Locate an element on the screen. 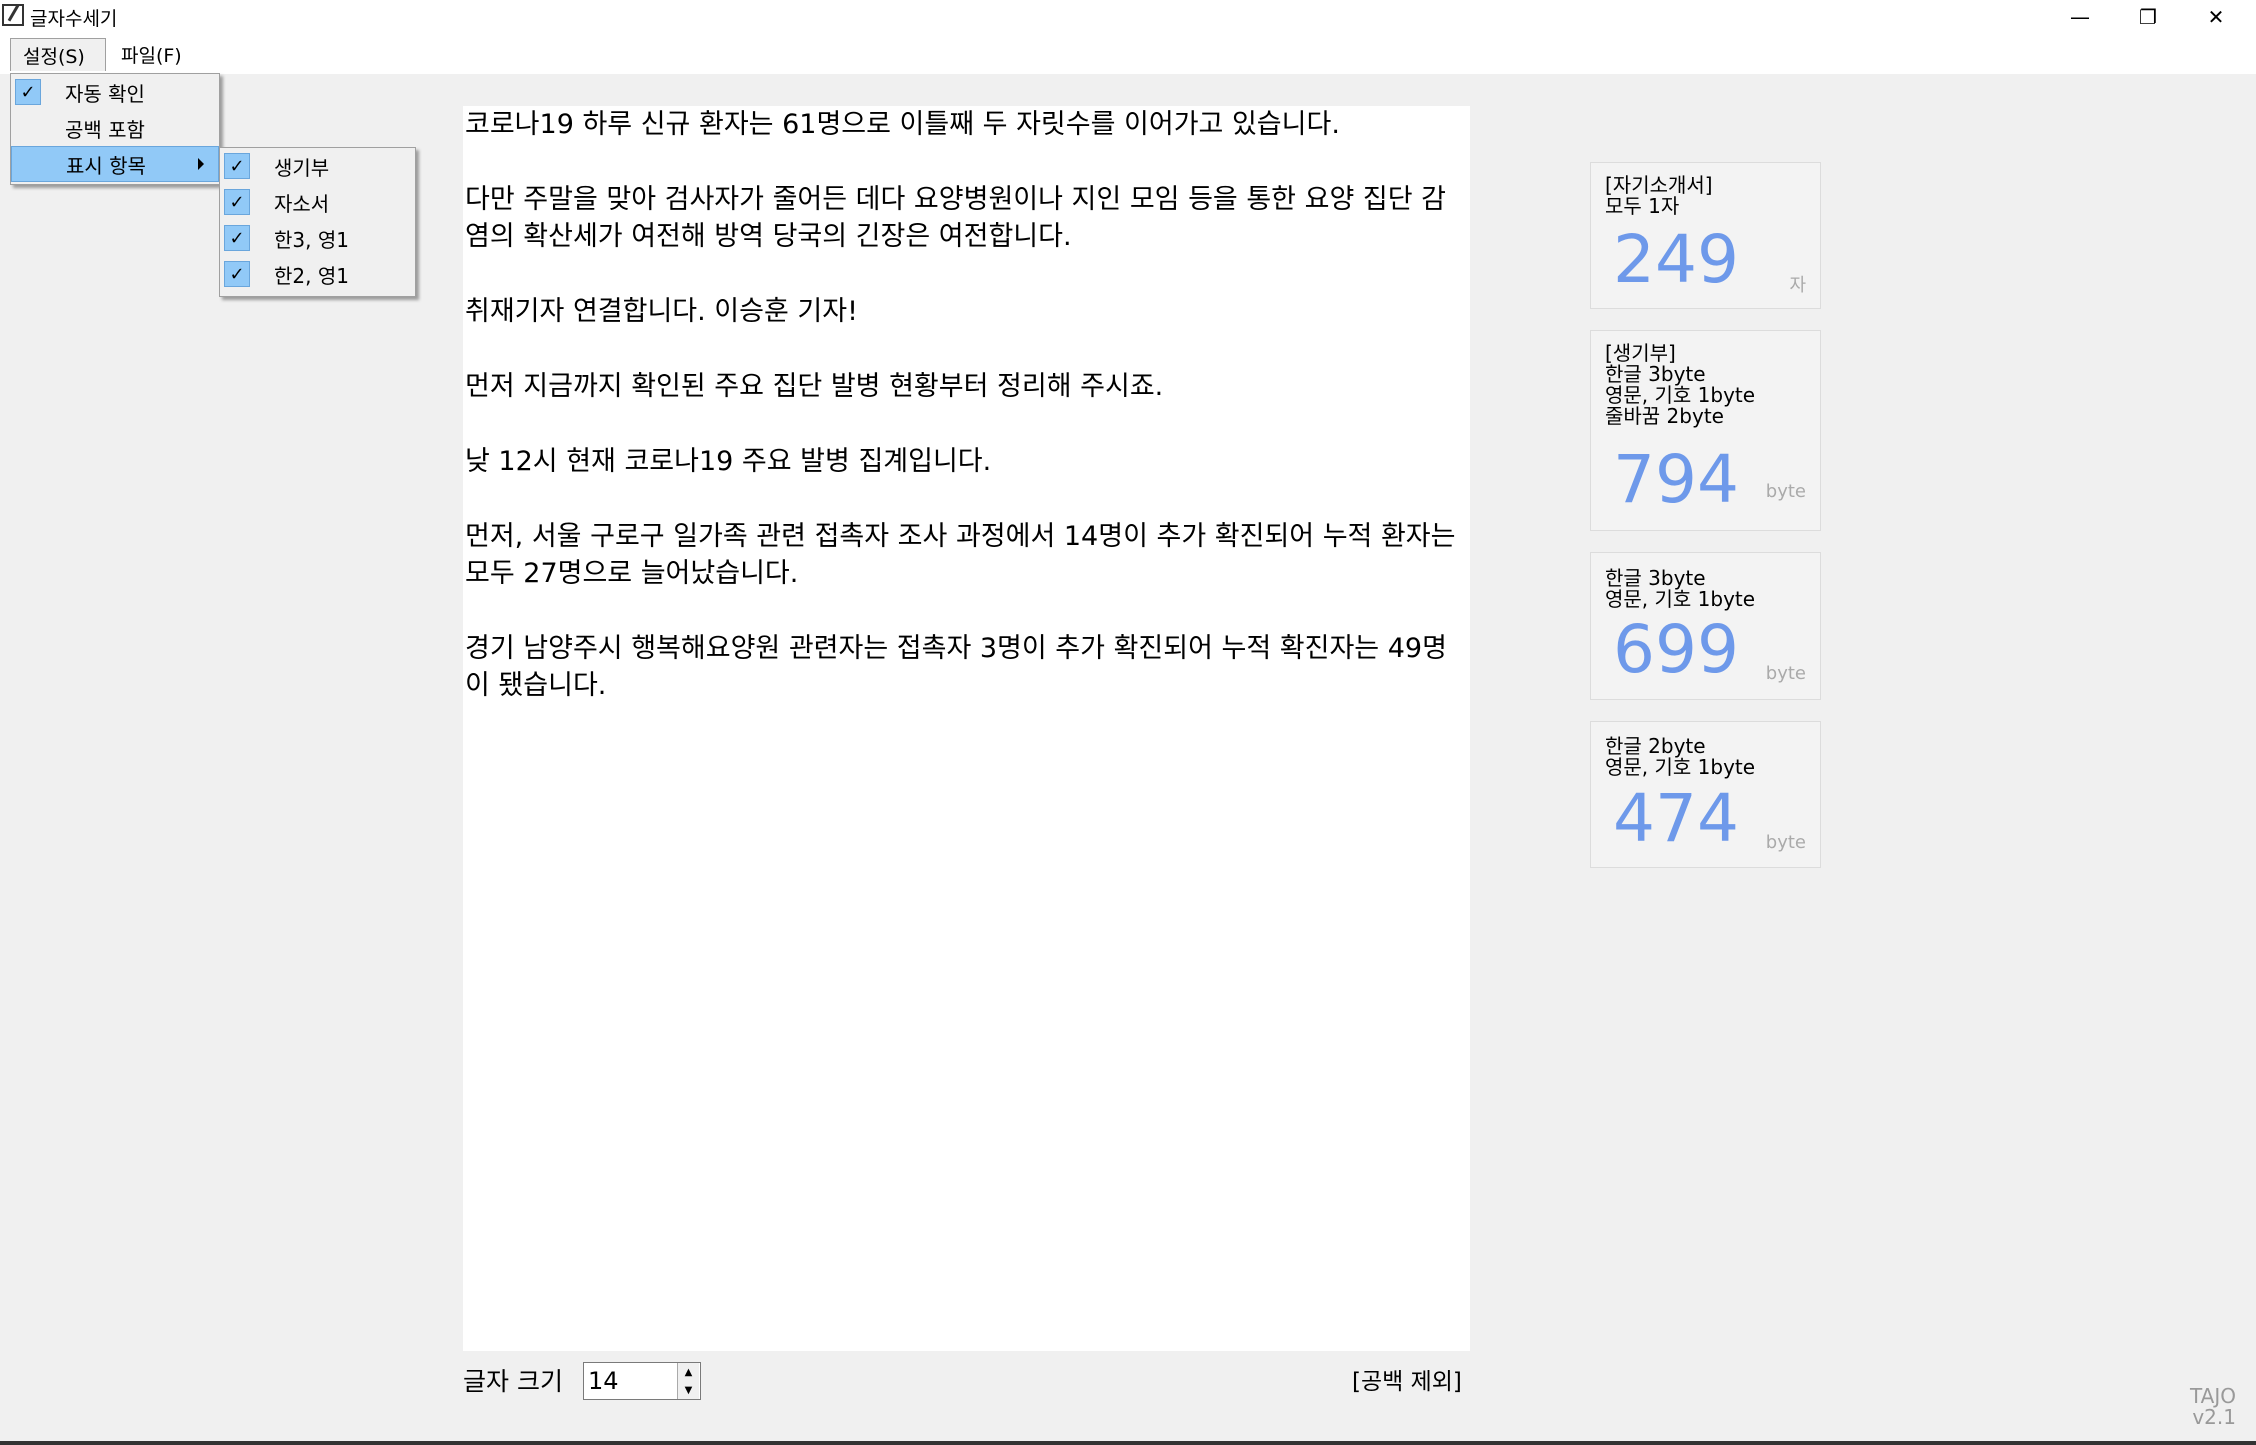 The image size is (2256, 1445). card-label: [자기소개서] 모두 1자 is located at coordinates (1659, 195).